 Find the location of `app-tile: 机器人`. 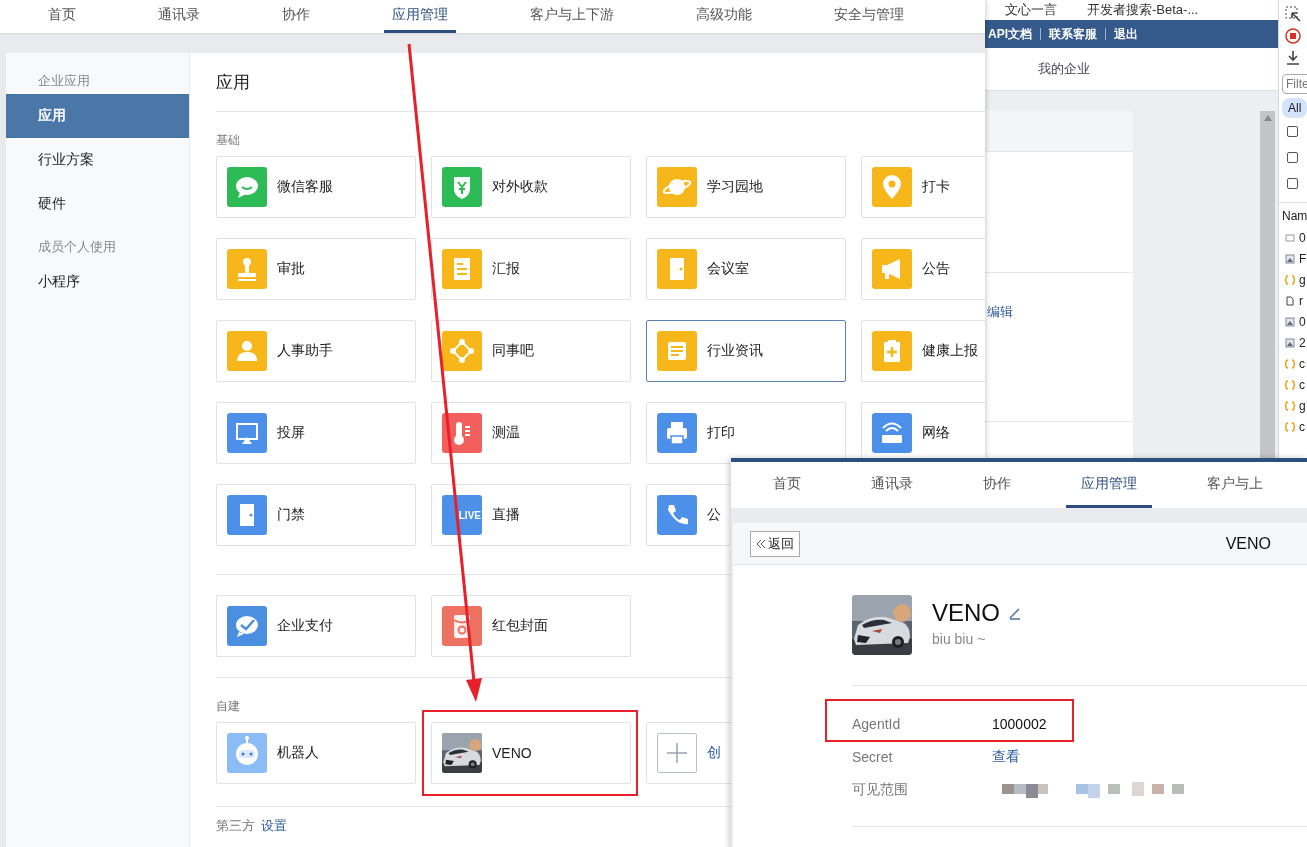

app-tile: 机器人 is located at coordinates (316, 753).